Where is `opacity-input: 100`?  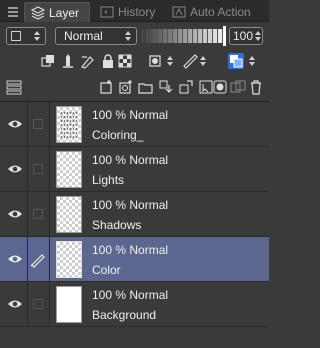 opacity-input: 100 is located at coordinates (246, 36).